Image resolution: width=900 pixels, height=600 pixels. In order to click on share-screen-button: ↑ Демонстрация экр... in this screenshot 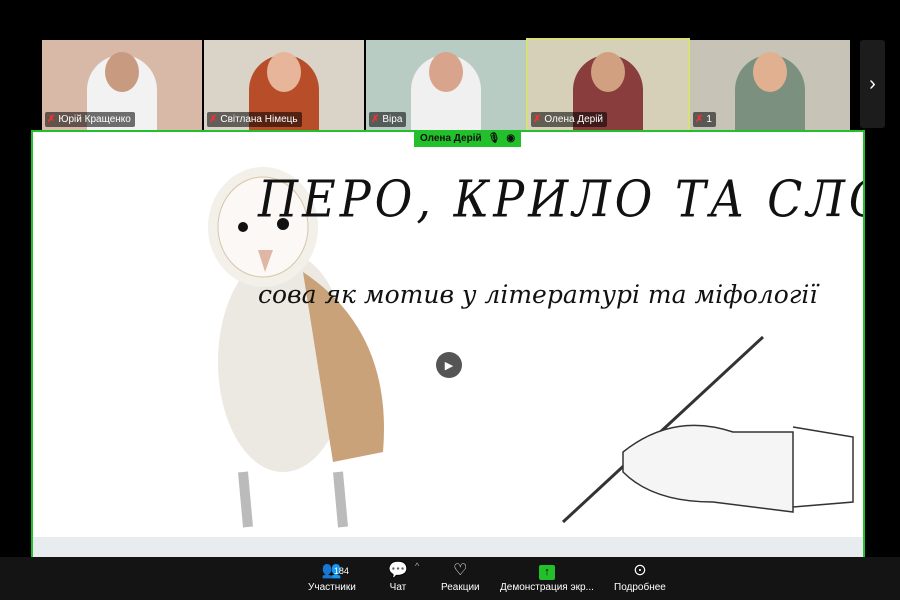, I will do `click(547, 576)`.